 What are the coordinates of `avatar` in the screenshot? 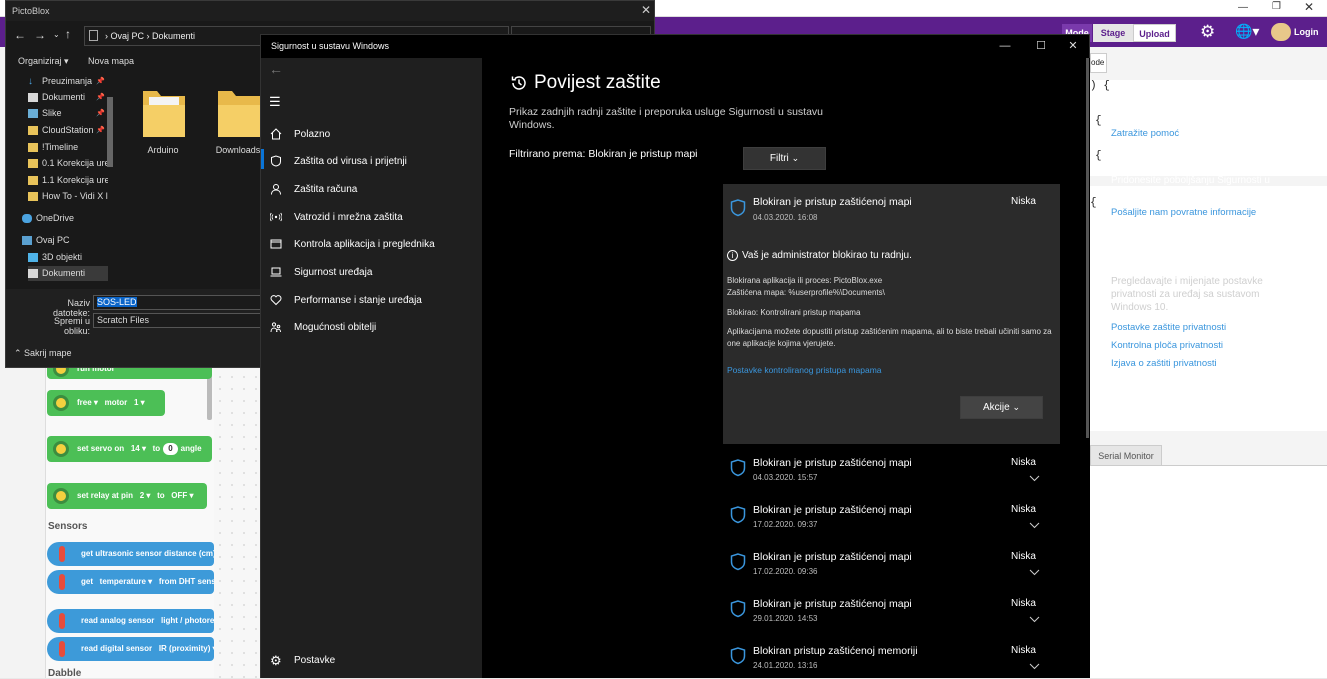 It's located at (1281, 32).